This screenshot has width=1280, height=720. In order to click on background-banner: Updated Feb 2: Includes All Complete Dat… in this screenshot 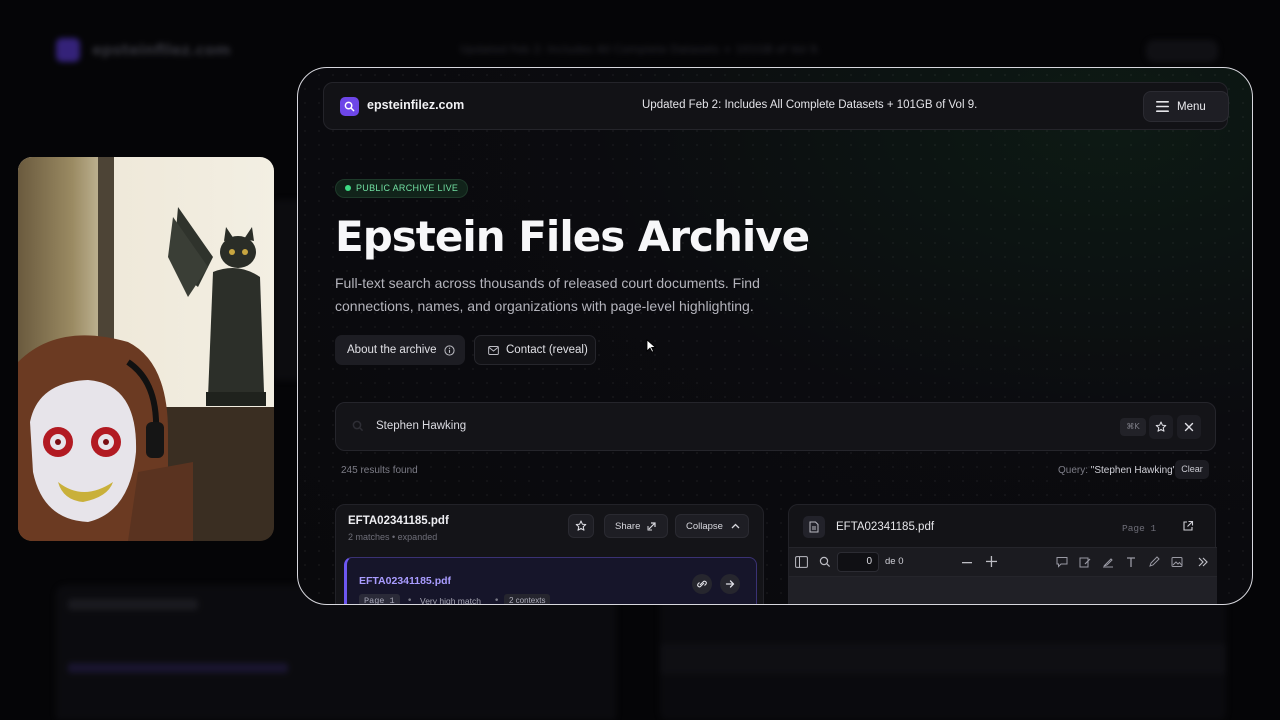, I will do `click(640, 49)`.